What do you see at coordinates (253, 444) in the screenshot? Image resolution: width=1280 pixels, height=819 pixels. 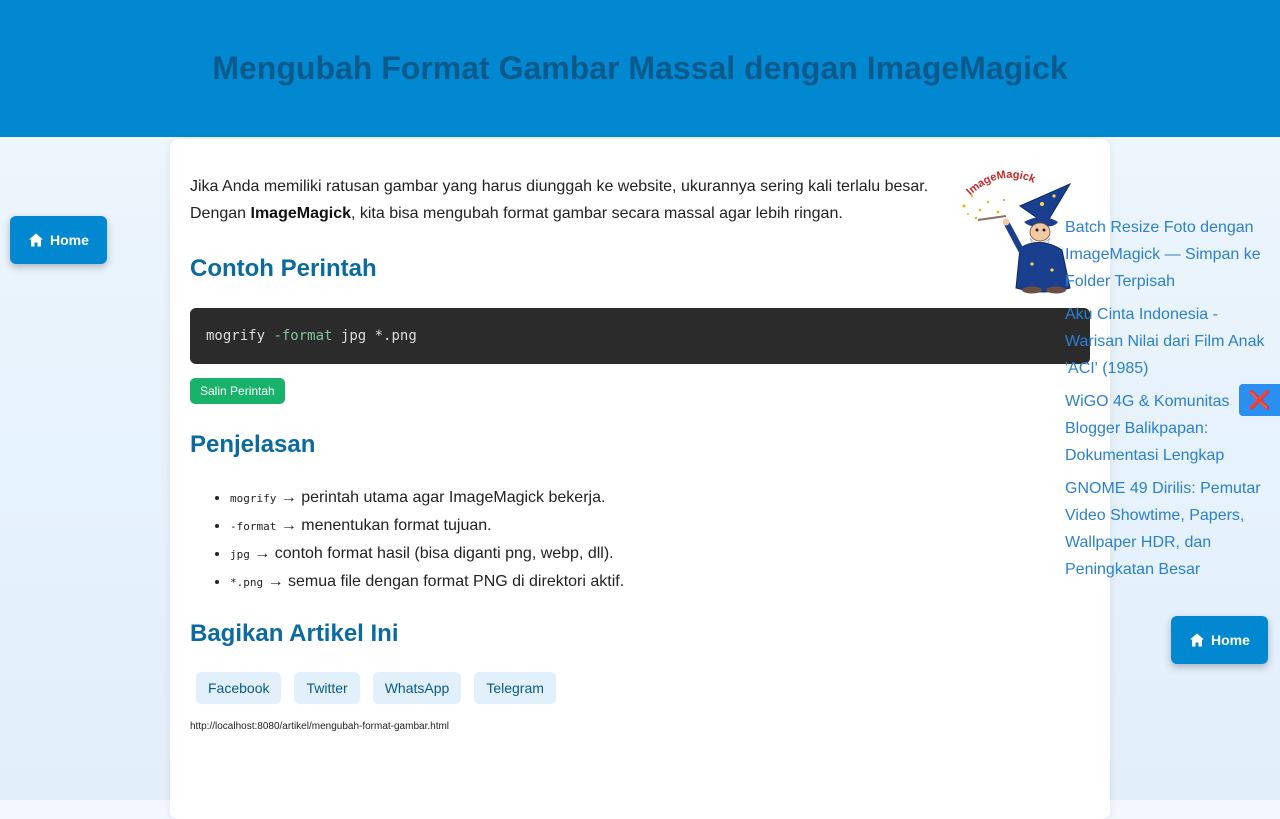 I see `section-heading-explain: Penjelasan` at bounding box center [253, 444].